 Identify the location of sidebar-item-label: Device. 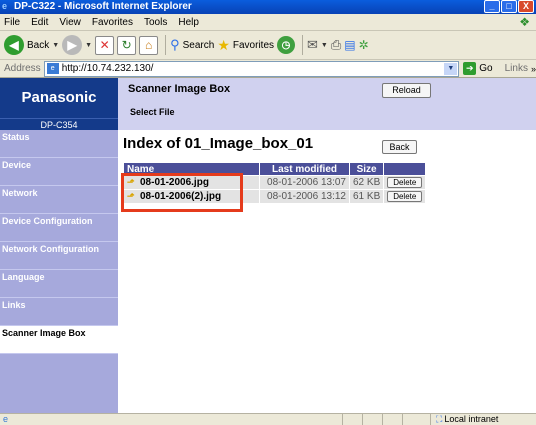
(17, 165).